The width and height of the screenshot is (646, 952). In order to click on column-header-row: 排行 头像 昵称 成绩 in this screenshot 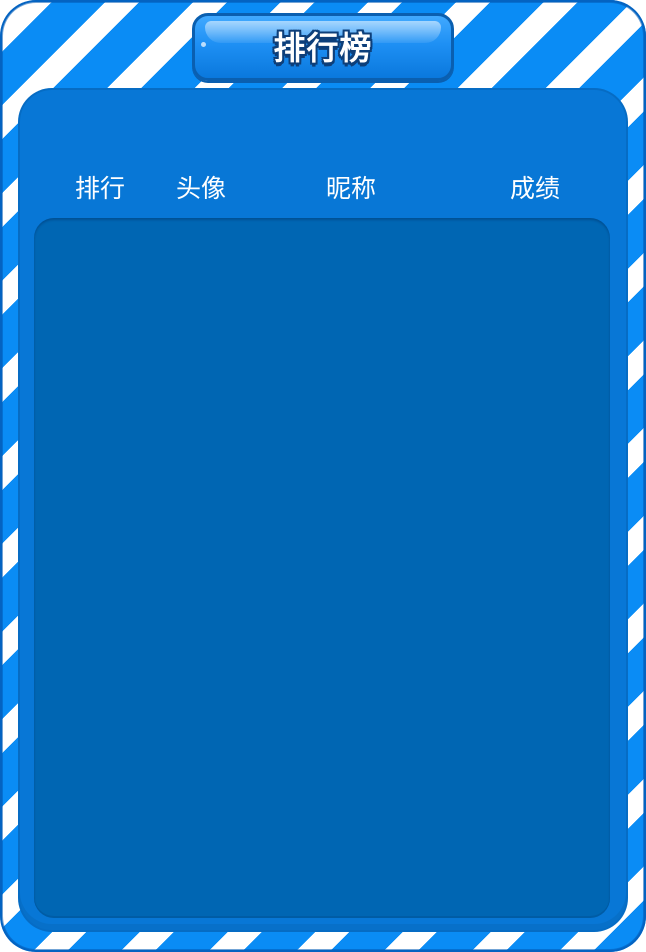, I will do `click(323, 154)`.